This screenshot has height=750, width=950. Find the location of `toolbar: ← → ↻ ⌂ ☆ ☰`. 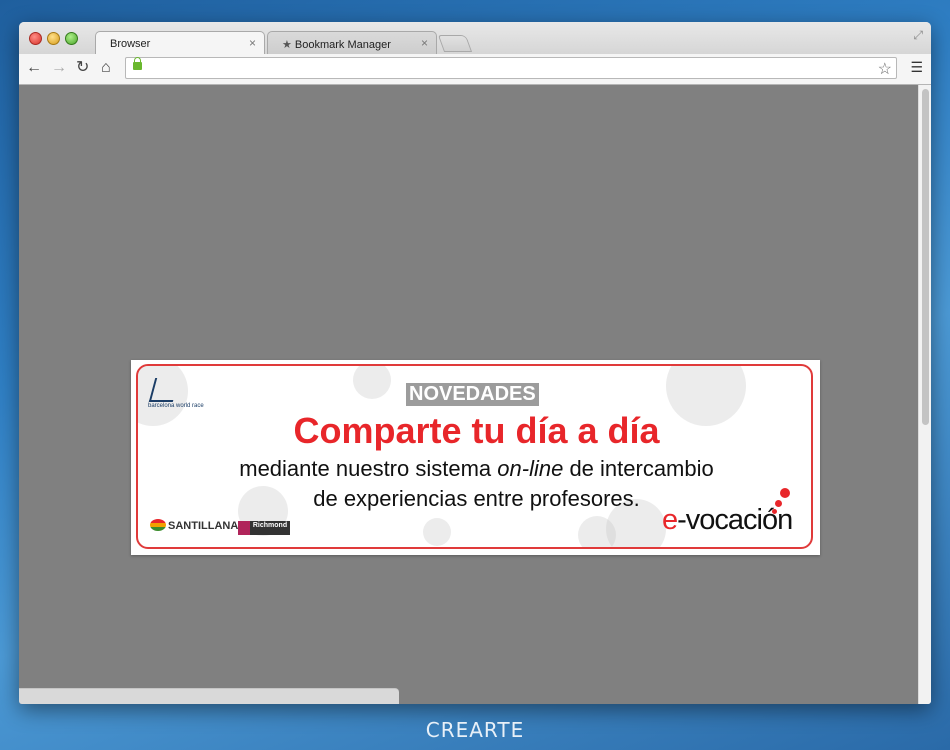

toolbar: ← → ↻ ⌂ ☆ ☰ is located at coordinates (475, 69).